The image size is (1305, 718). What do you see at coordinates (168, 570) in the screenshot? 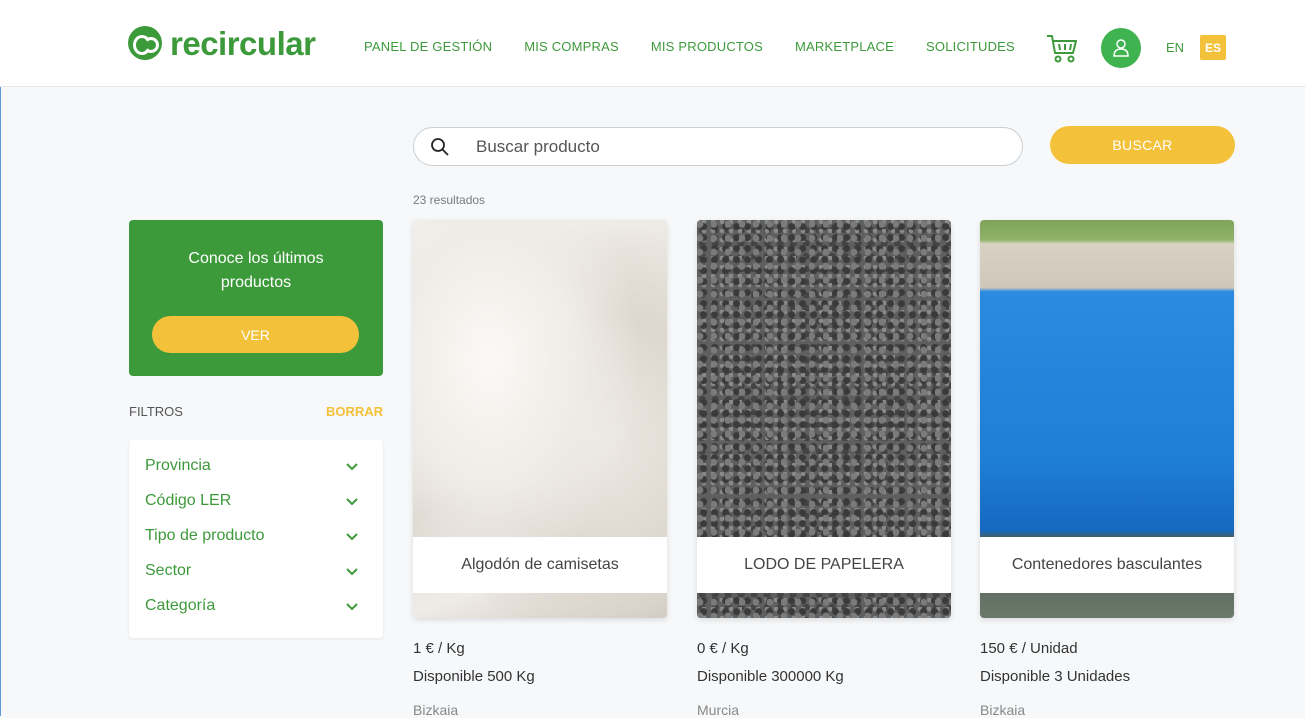
I see `filter-label: Sector` at bounding box center [168, 570].